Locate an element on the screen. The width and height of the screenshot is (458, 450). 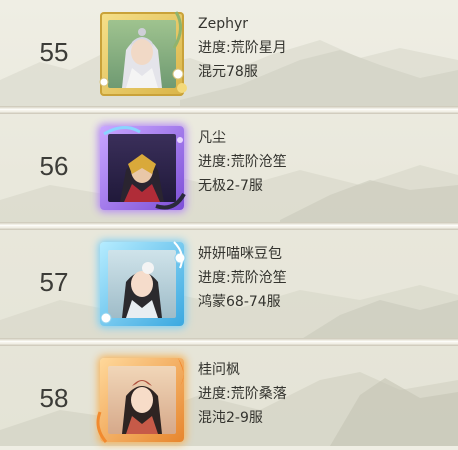
progress-text: 进度:荒阶星月 is located at coordinates (242, 48).